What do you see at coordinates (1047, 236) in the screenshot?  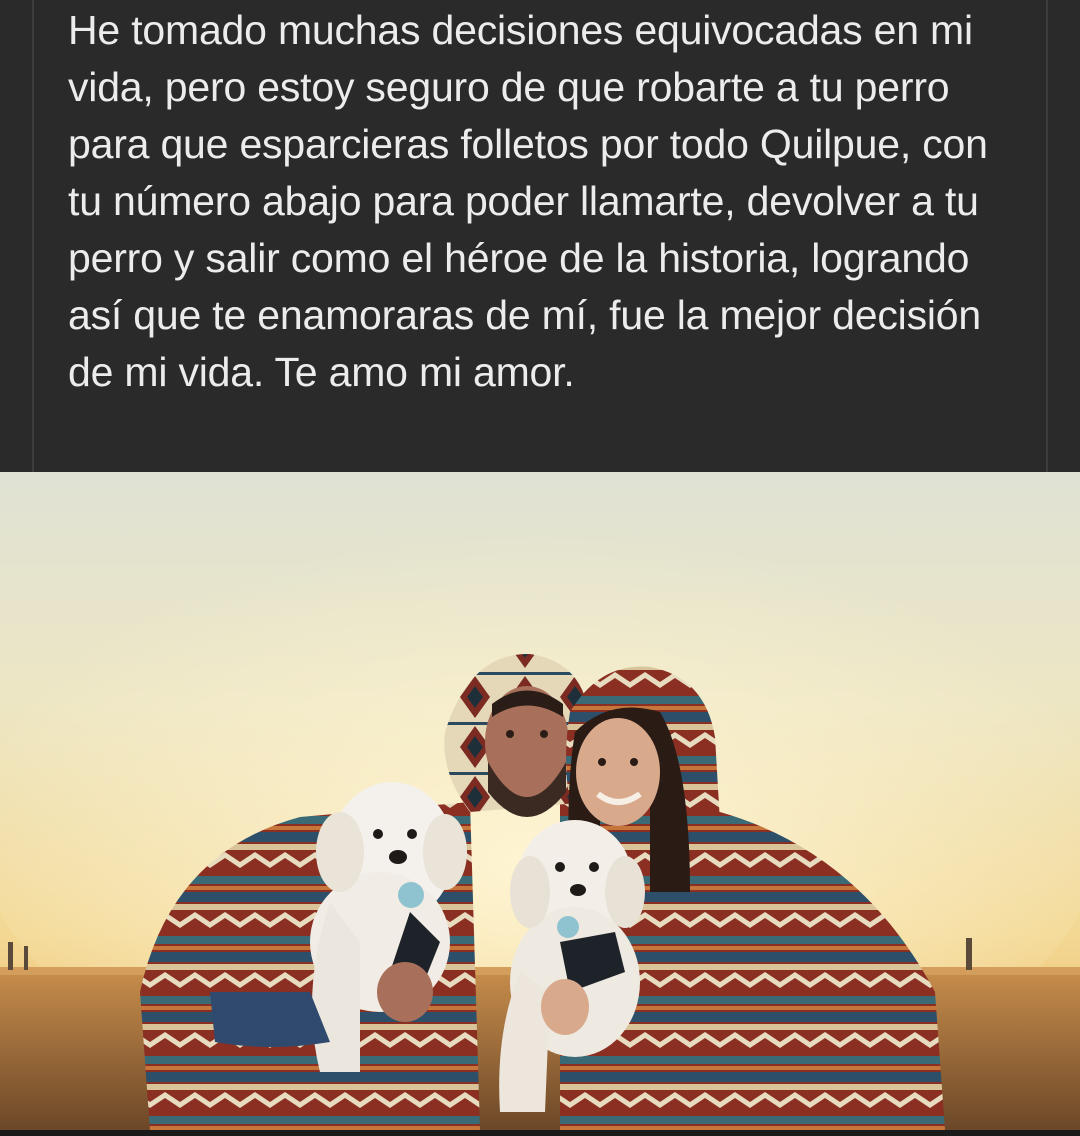 I see `right-divider` at bounding box center [1047, 236].